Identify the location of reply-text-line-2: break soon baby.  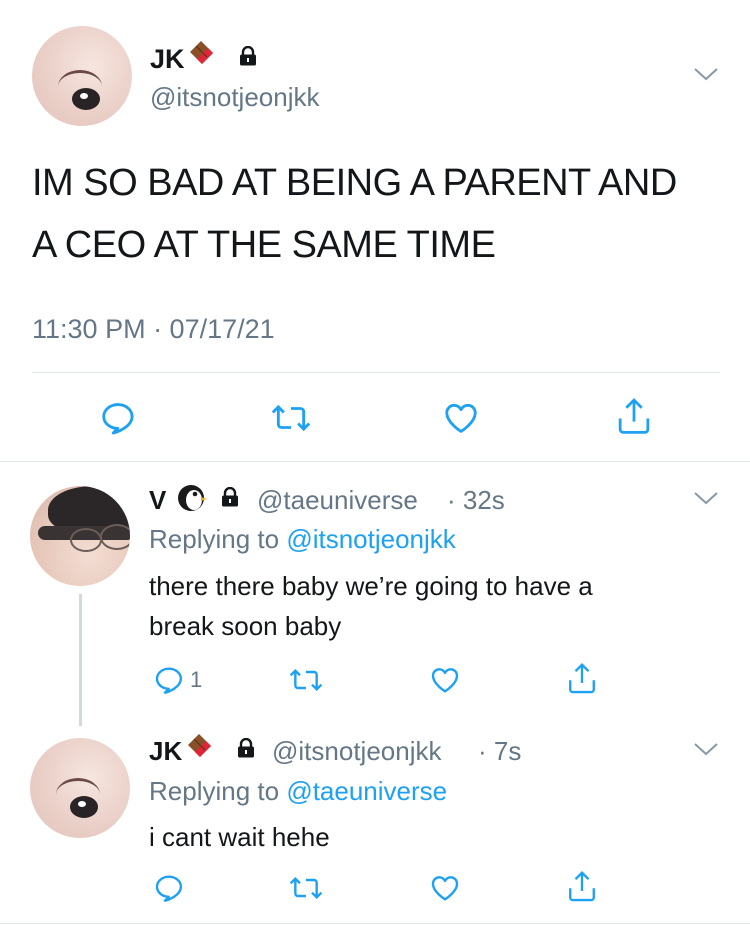
(245, 626).